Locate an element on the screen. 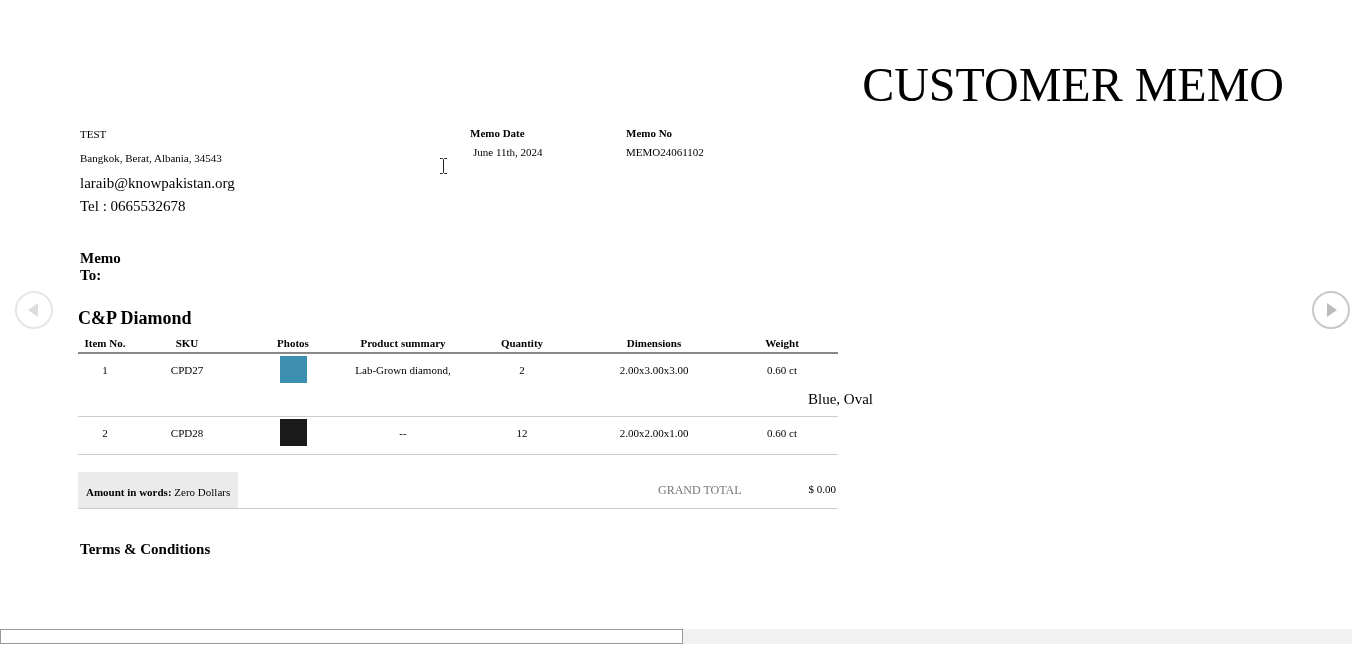 The image size is (1352, 645). sender-name: TEST is located at coordinates (94, 134).